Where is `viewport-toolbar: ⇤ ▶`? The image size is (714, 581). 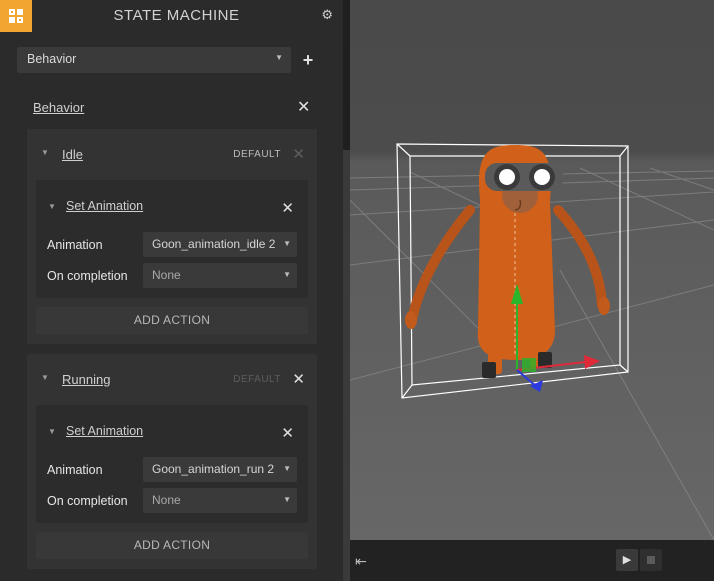 viewport-toolbar: ⇤ ▶ is located at coordinates (532, 560).